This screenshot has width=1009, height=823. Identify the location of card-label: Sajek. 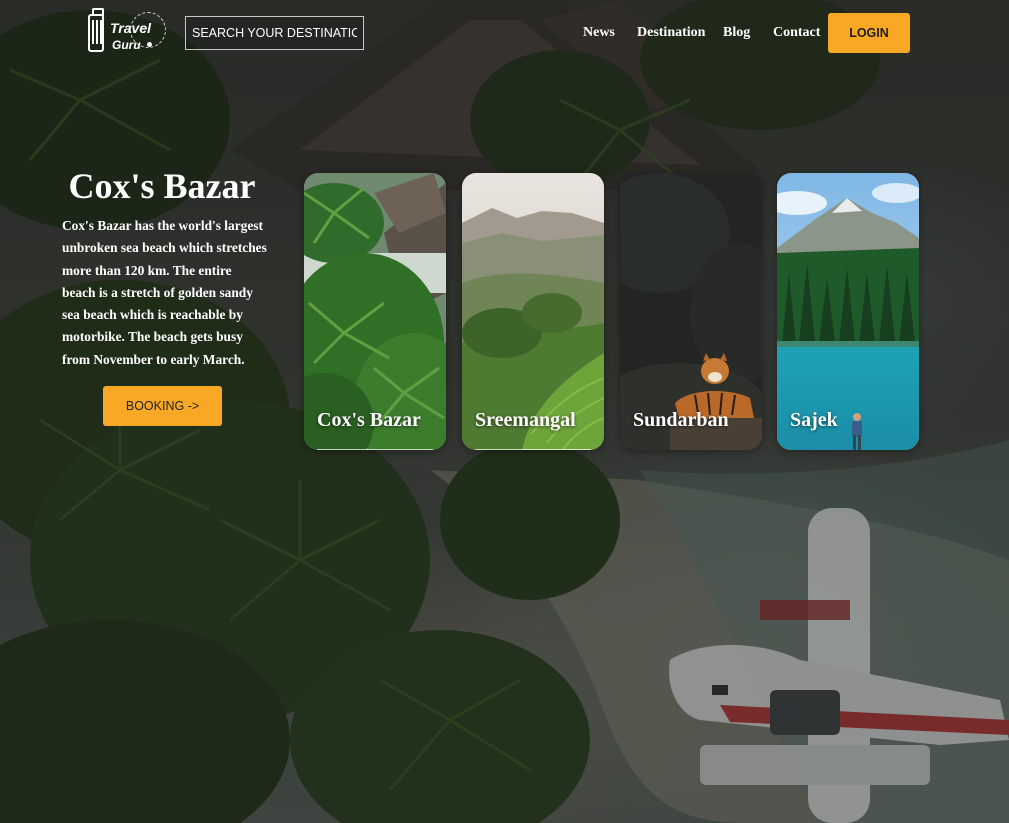
(814, 420).